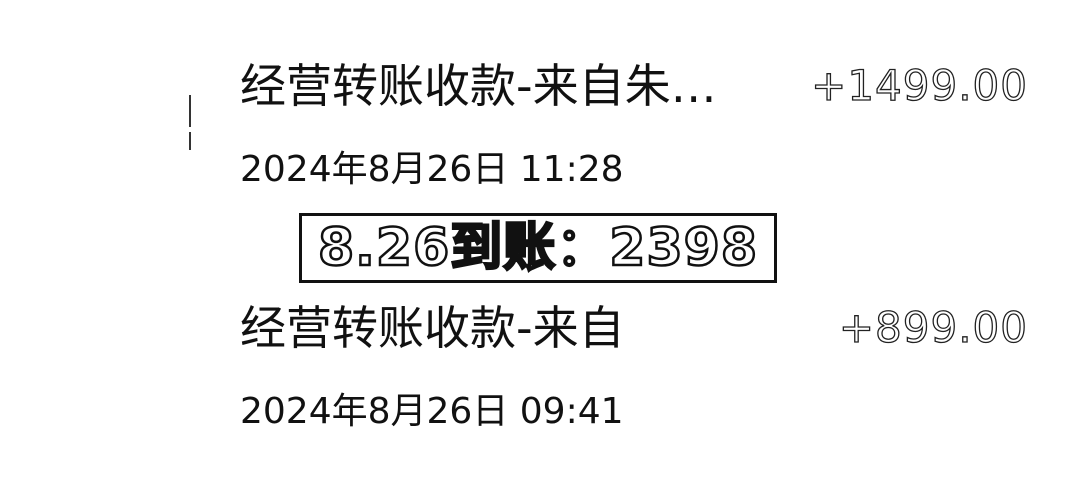 The image size is (1080, 501). Describe the element at coordinates (432, 328) in the screenshot. I see `transaction-title: 经营转账收款-来自` at that location.